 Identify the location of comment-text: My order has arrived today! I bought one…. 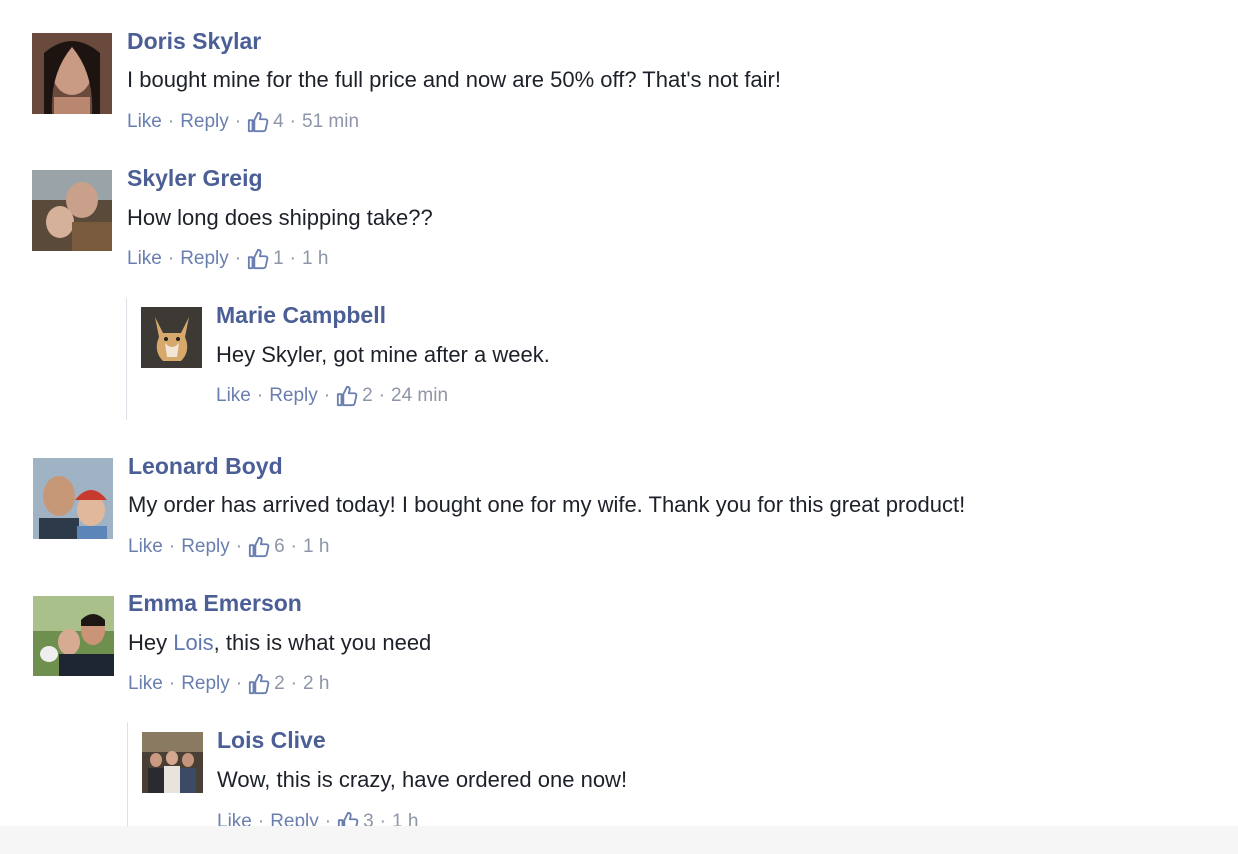
(547, 504).